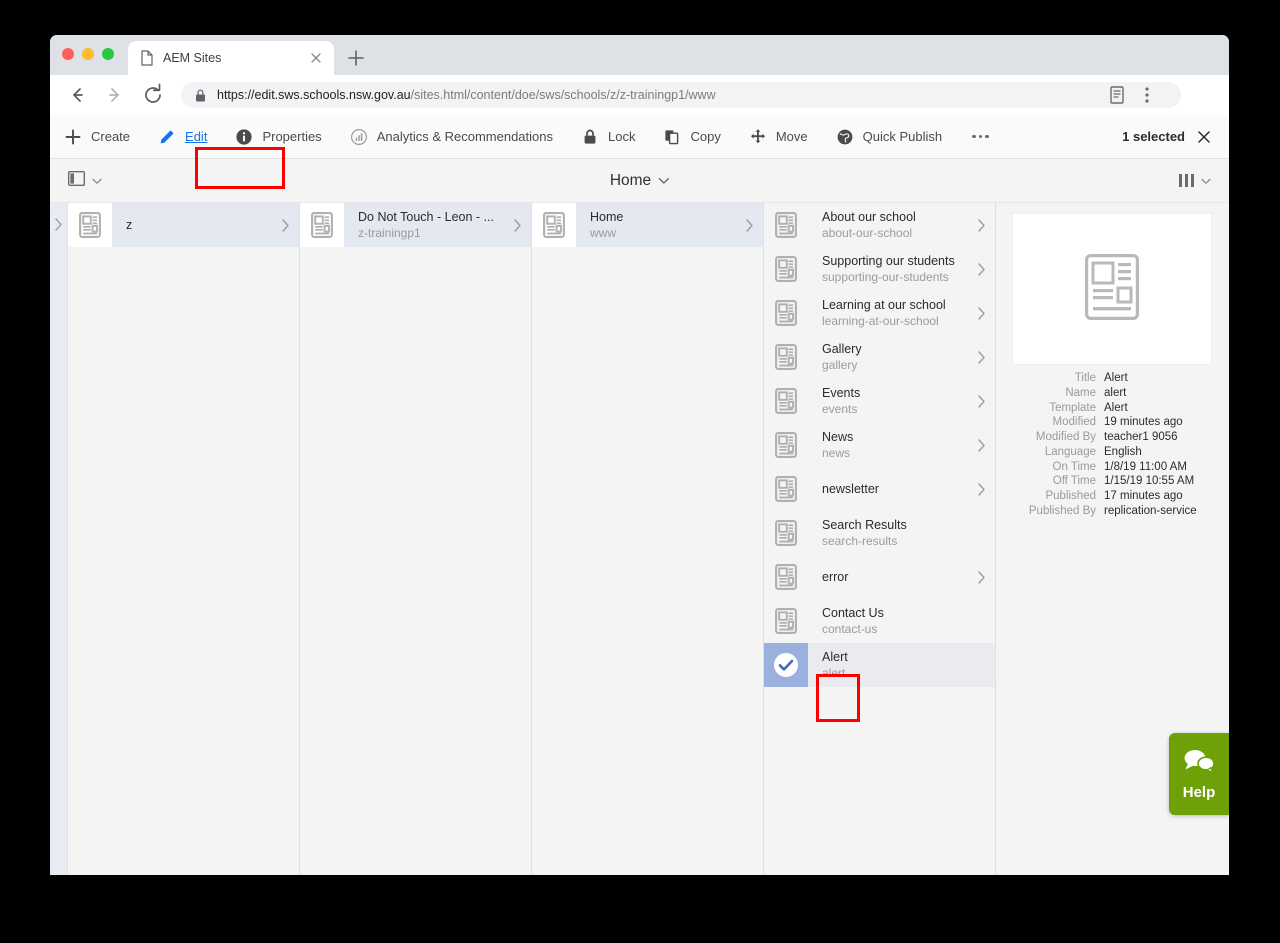  What do you see at coordinates (1145, 466) in the screenshot?
I see `detail-property-value: 1/8/19 11:00 AM` at bounding box center [1145, 466].